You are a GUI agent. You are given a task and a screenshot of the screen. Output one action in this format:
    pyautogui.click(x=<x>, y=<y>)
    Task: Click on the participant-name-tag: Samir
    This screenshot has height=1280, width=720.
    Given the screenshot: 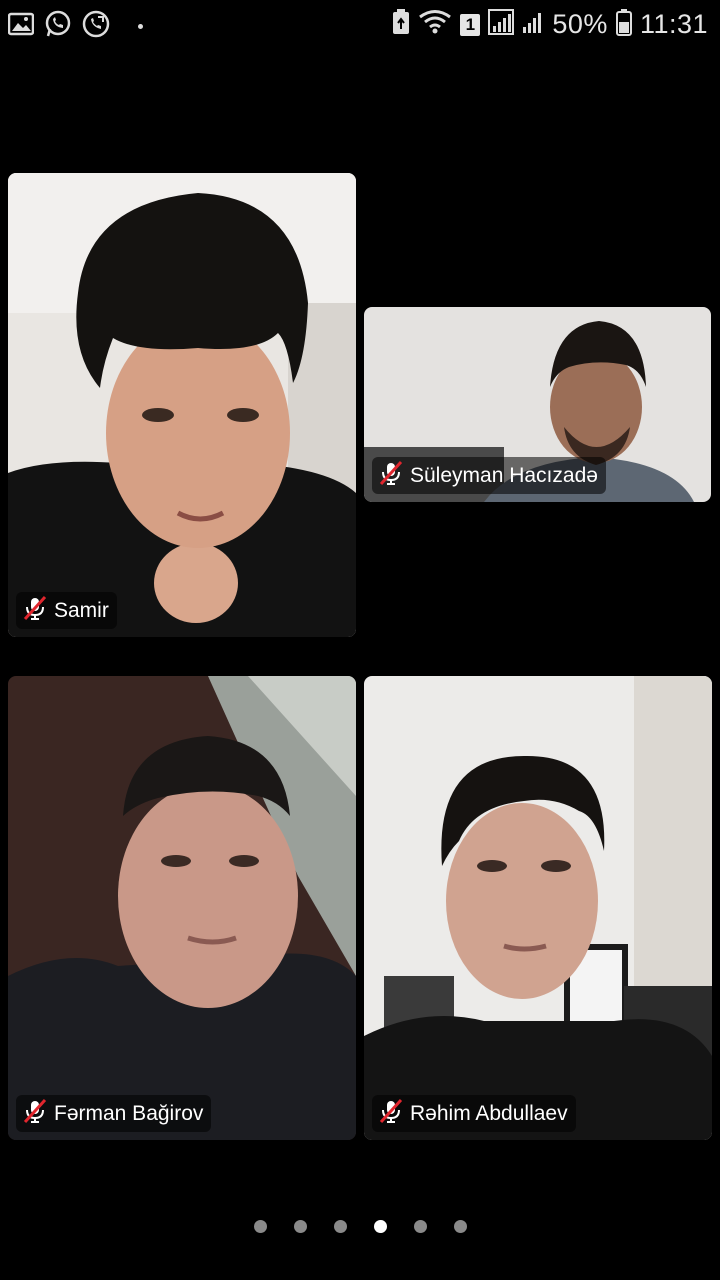 What is the action you would take?
    pyautogui.click(x=66, y=610)
    